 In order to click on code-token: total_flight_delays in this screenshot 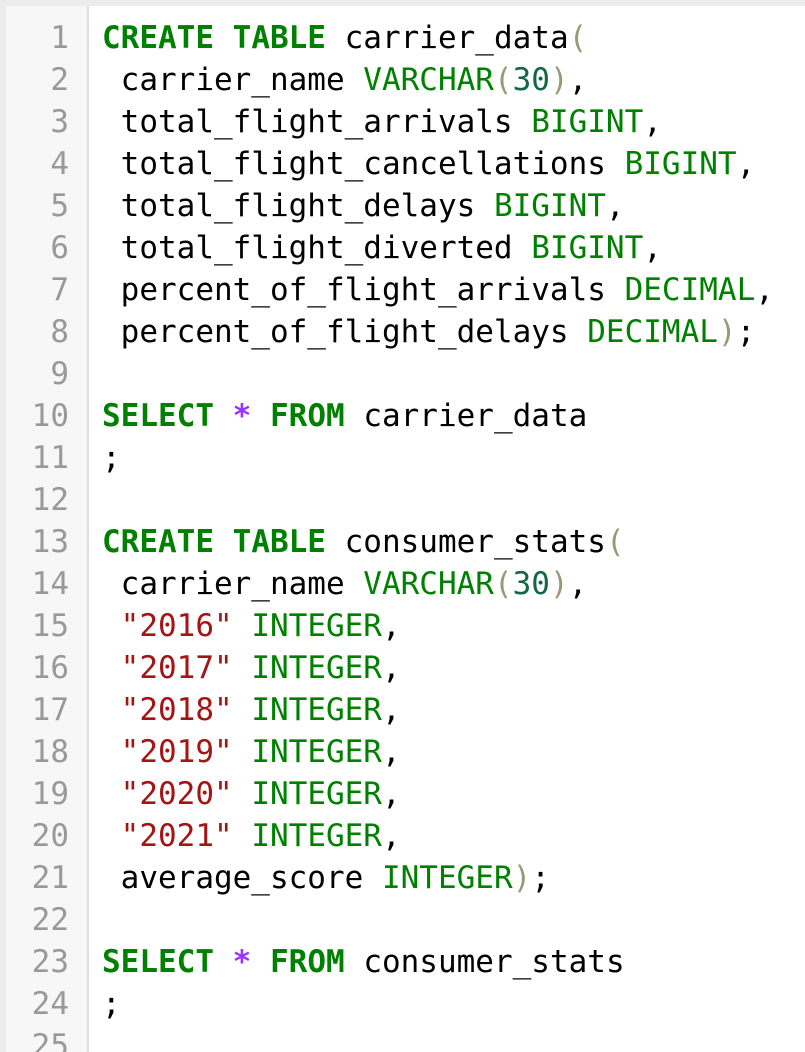, I will do `click(298, 206)`.